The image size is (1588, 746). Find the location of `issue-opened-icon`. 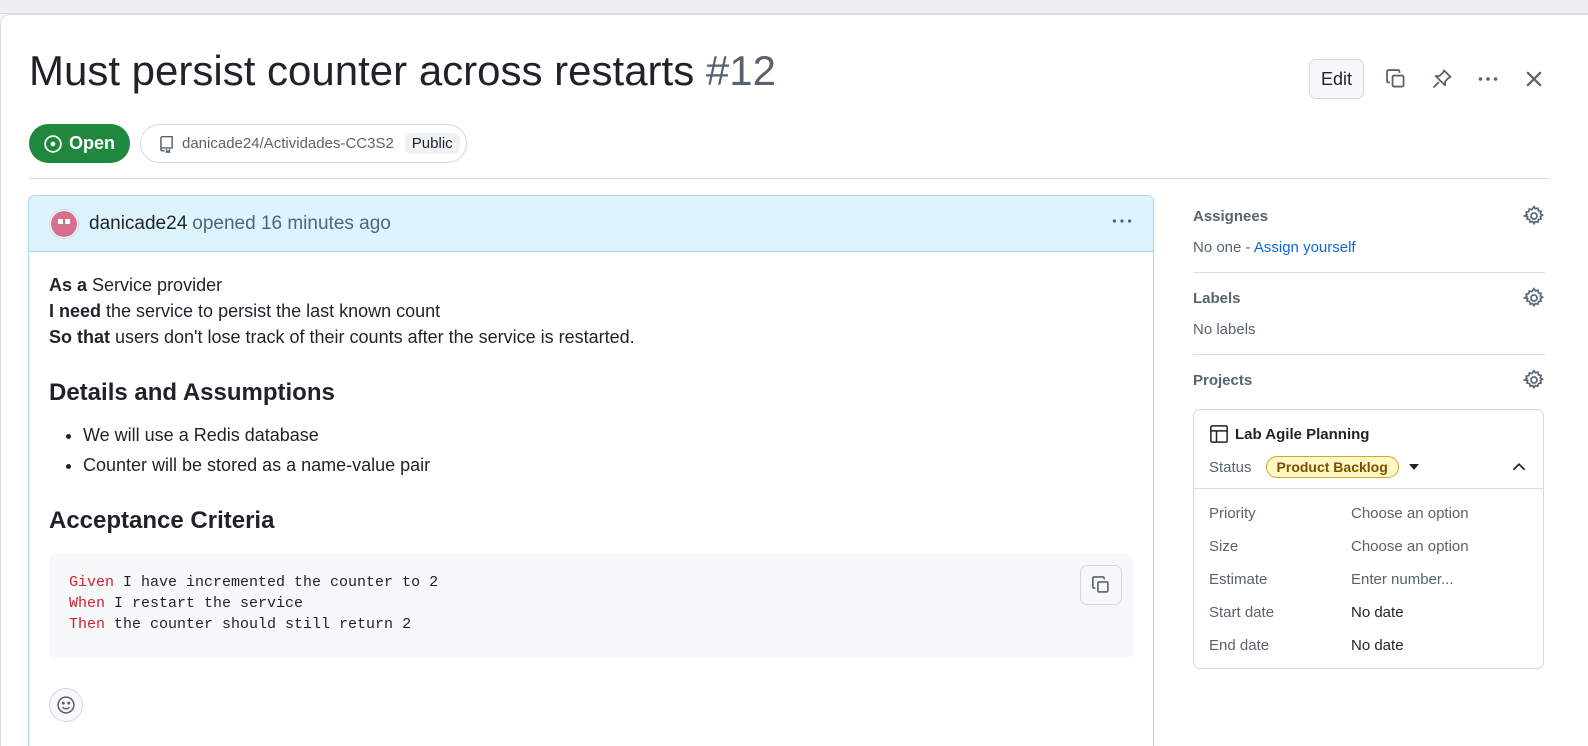

issue-opened-icon is located at coordinates (53, 143).